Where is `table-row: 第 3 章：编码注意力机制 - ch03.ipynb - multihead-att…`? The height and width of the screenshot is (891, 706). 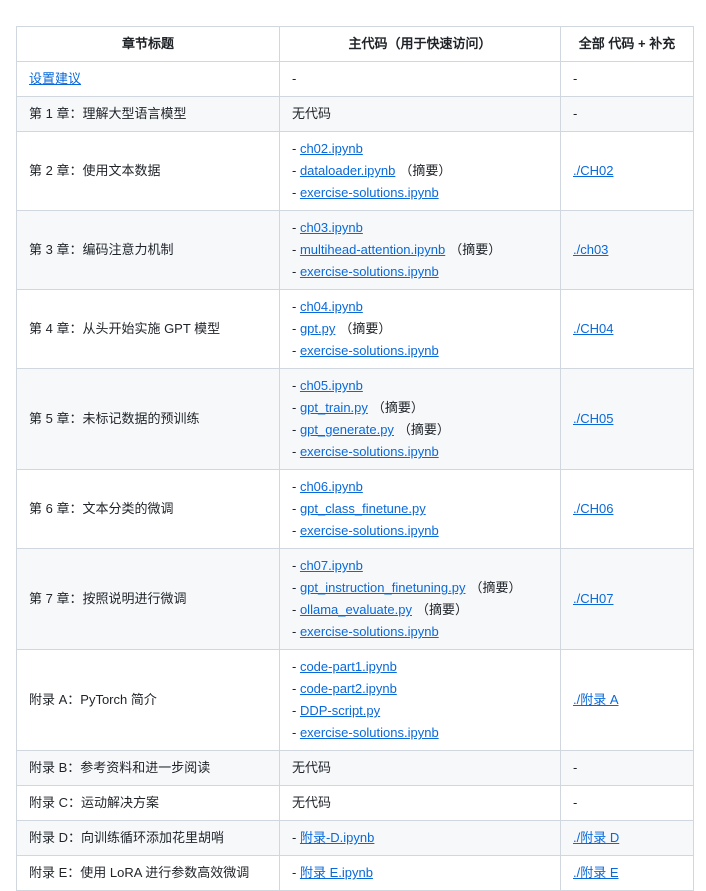 table-row: 第 3 章：编码注意力机制 - ch03.ipynb - multihead-att… is located at coordinates (355, 250).